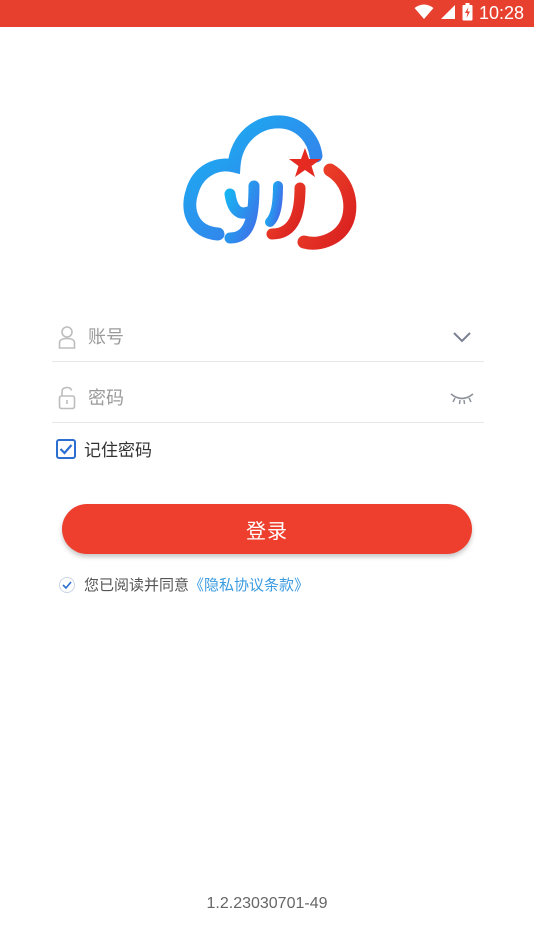 The width and height of the screenshot is (534, 950). I want to click on password-field, so click(268, 398).